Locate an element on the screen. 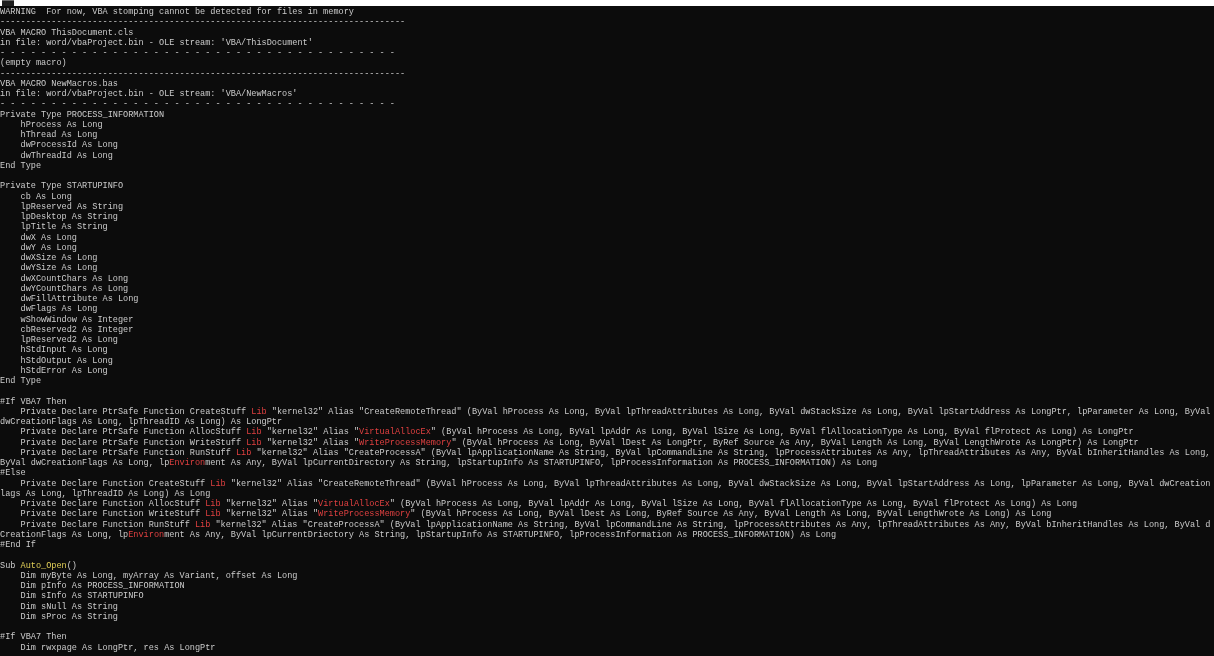  console-line: VBA MACRO NewMacros.bas is located at coordinates (59, 83).